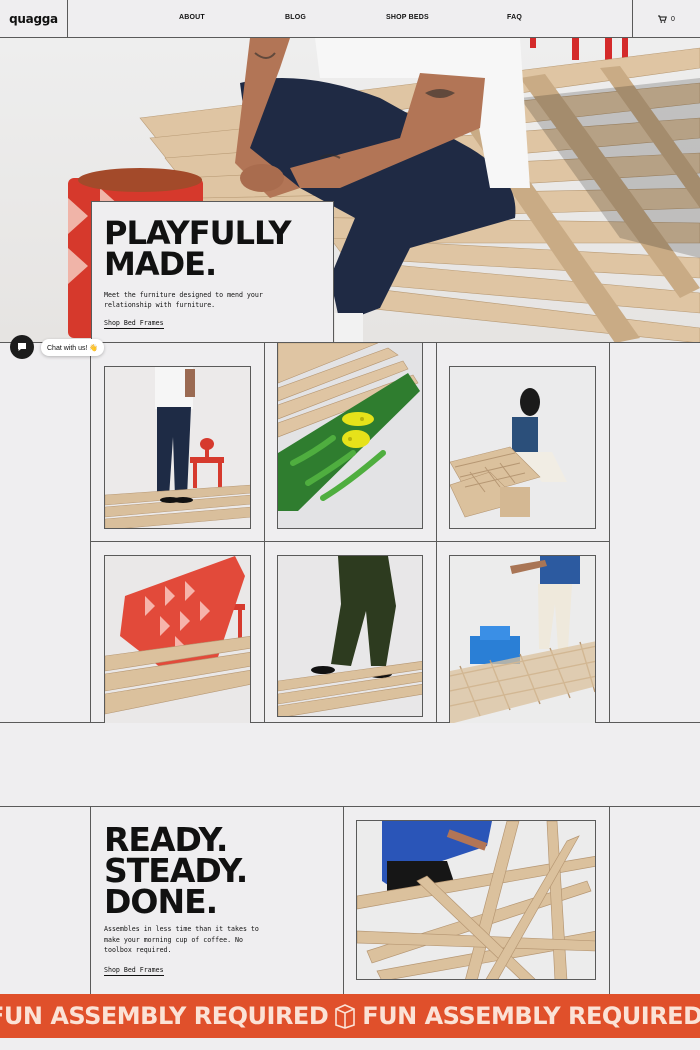 This screenshot has width=700, height=1050. Describe the element at coordinates (514, 17) in the screenshot. I see `nav-faq: FAQ` at that location.